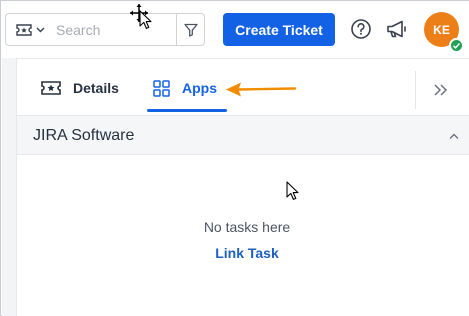 This screenshot has height=316, width=469. What do you see at coordinates (441, 29) in the screenshot?
I see `avatar-initials: KE` at bounding box center [441, 29].